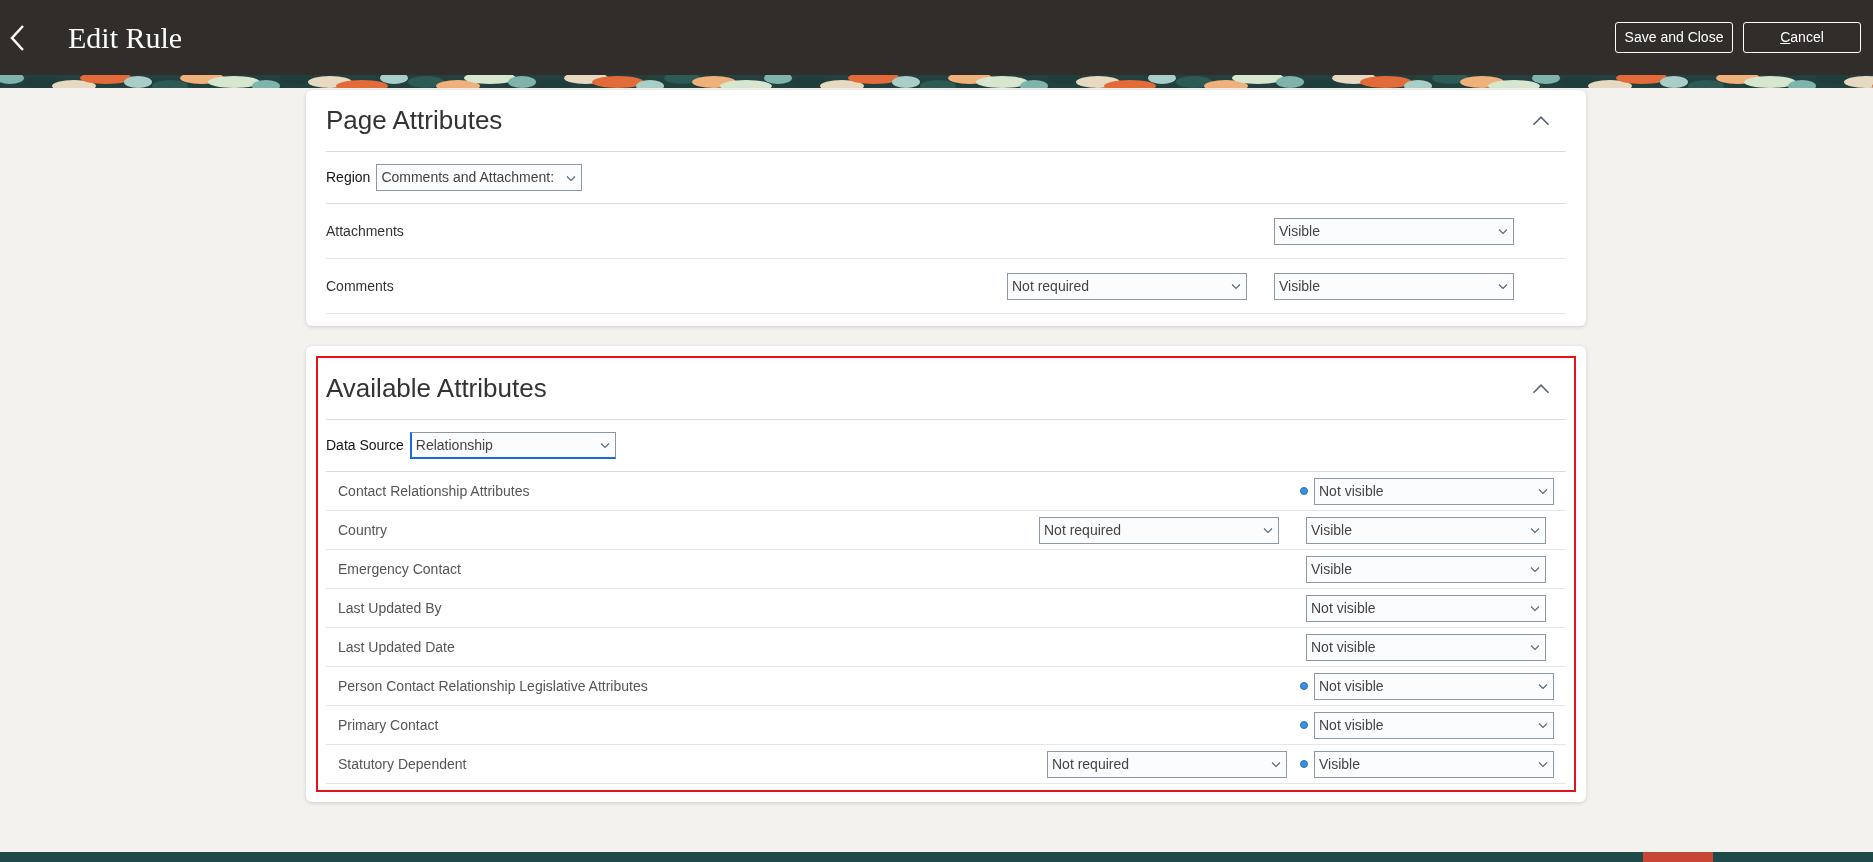  Describe the element at coordinates (389, 725) in the screenshot. I see `attribute-label: Primary Contact` at that location.